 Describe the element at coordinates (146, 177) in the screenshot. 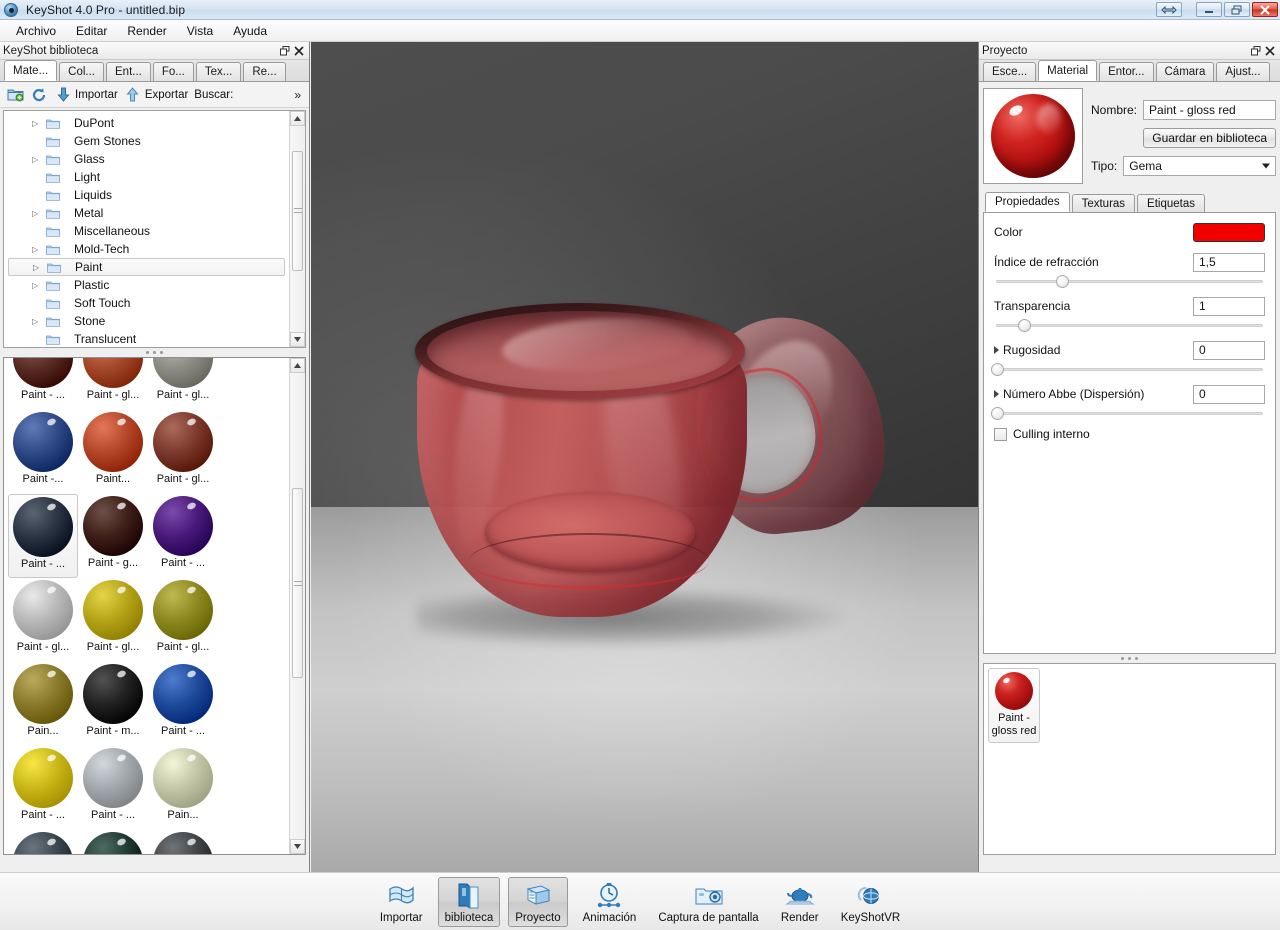

I see `tree-item-light: ▷Light` at that location.